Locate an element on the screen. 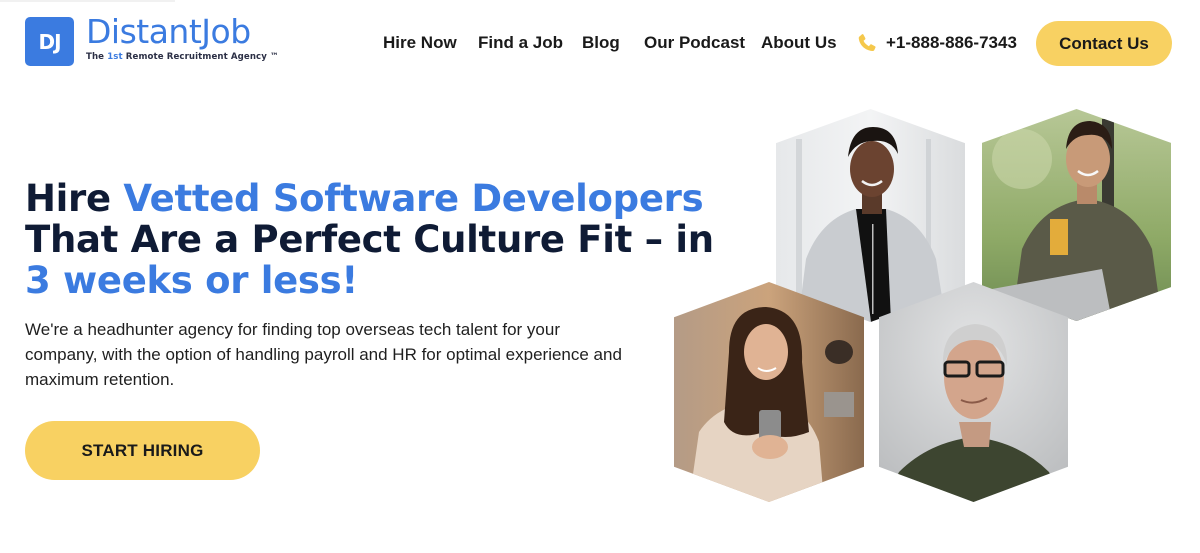 Image resolution: width=1200 pixels, height=553 pixels. hex-photo-man-outdoors is located at coordinates (1076, 215).